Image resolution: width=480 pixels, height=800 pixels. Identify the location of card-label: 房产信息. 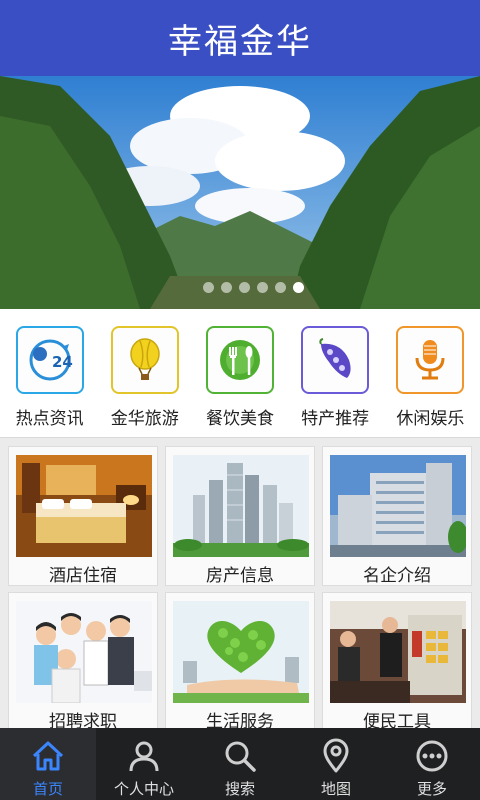
(240, 576).